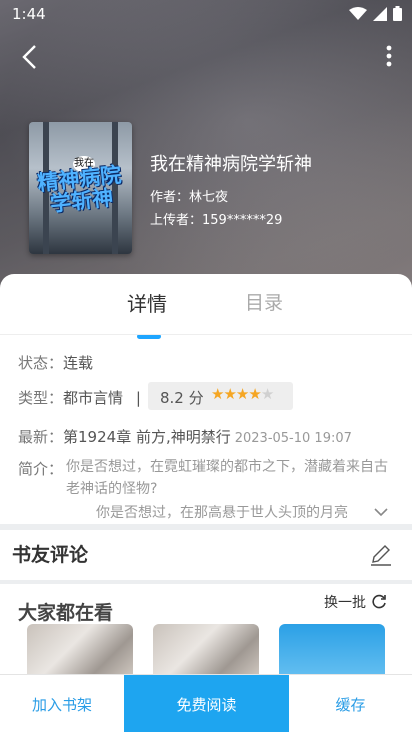 This screenshot has width=412, height=732. Describe the element at coordinates (93, 398) in the screenshot. I see `type-value: 都市言情` at that location.